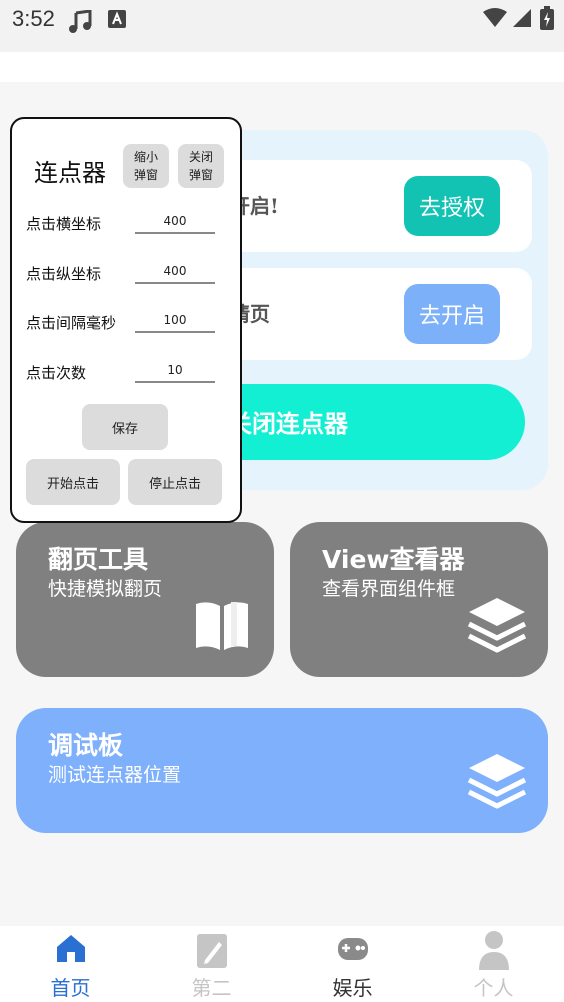 Image resolution: width=564 pixels, height=1002 pixels. Describe the element at coordinates (105, 589) in the screenshot. I see `page-tool-subtitle: 快捷模拟翻页` at that location.